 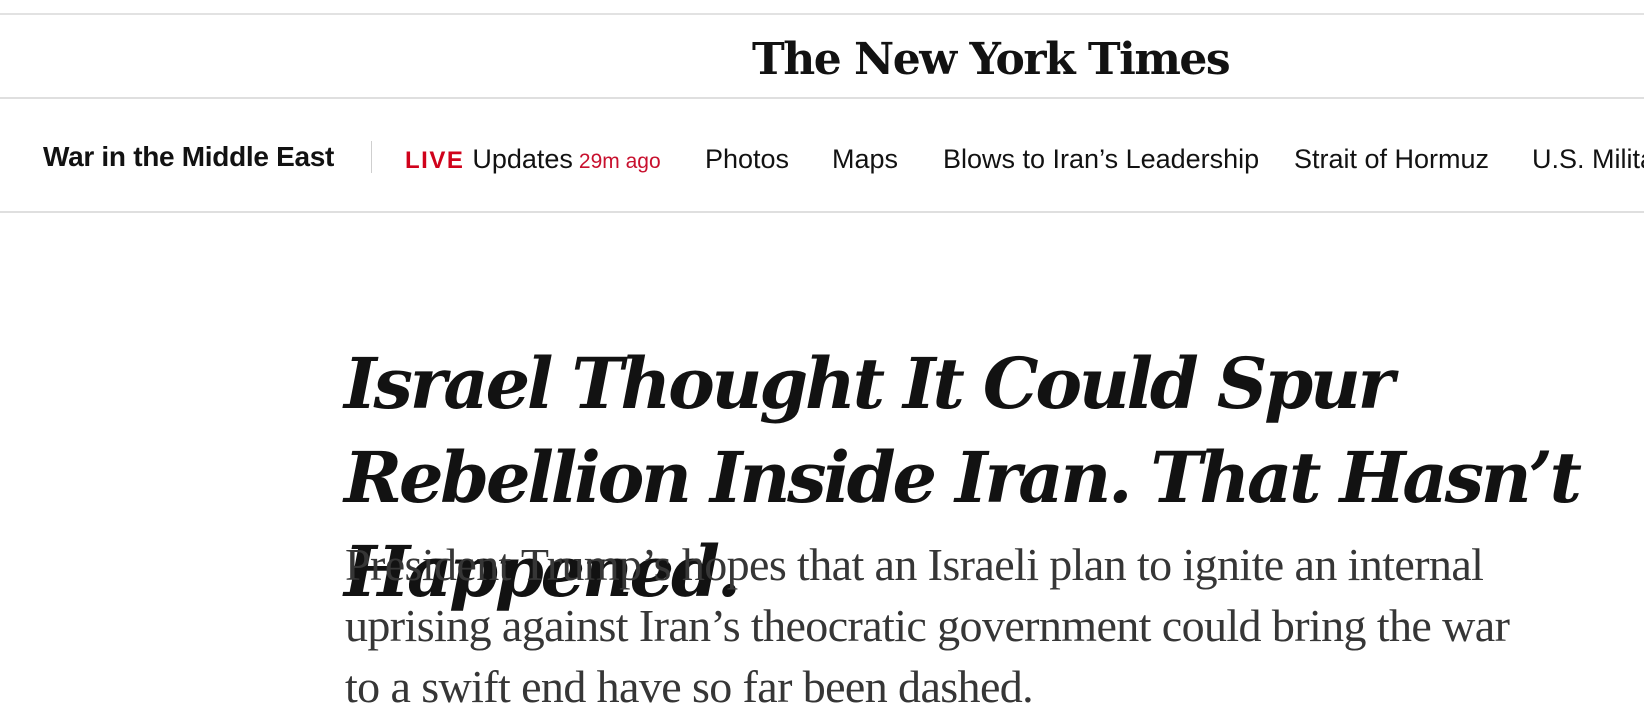 I want to click on live-badge: LIVE, so click(x=435, y=160).